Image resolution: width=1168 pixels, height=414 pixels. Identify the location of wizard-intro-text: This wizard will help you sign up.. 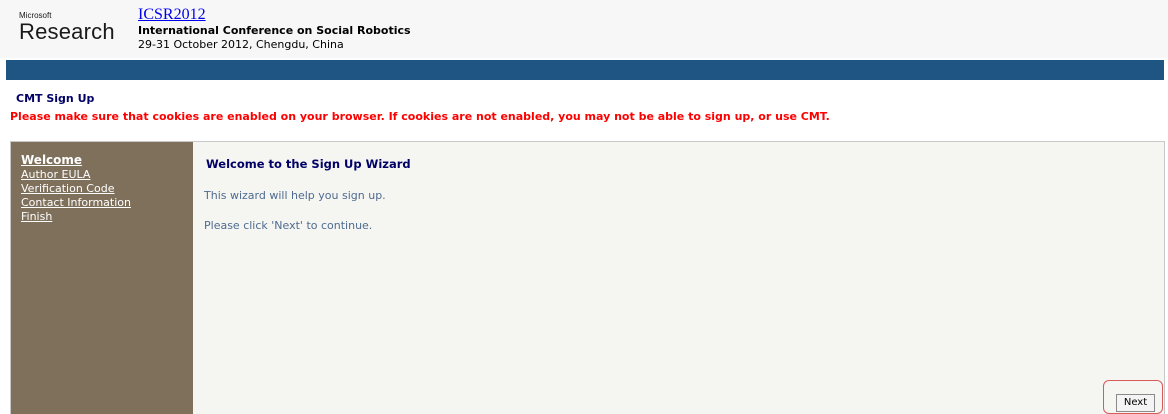
(295, 195).